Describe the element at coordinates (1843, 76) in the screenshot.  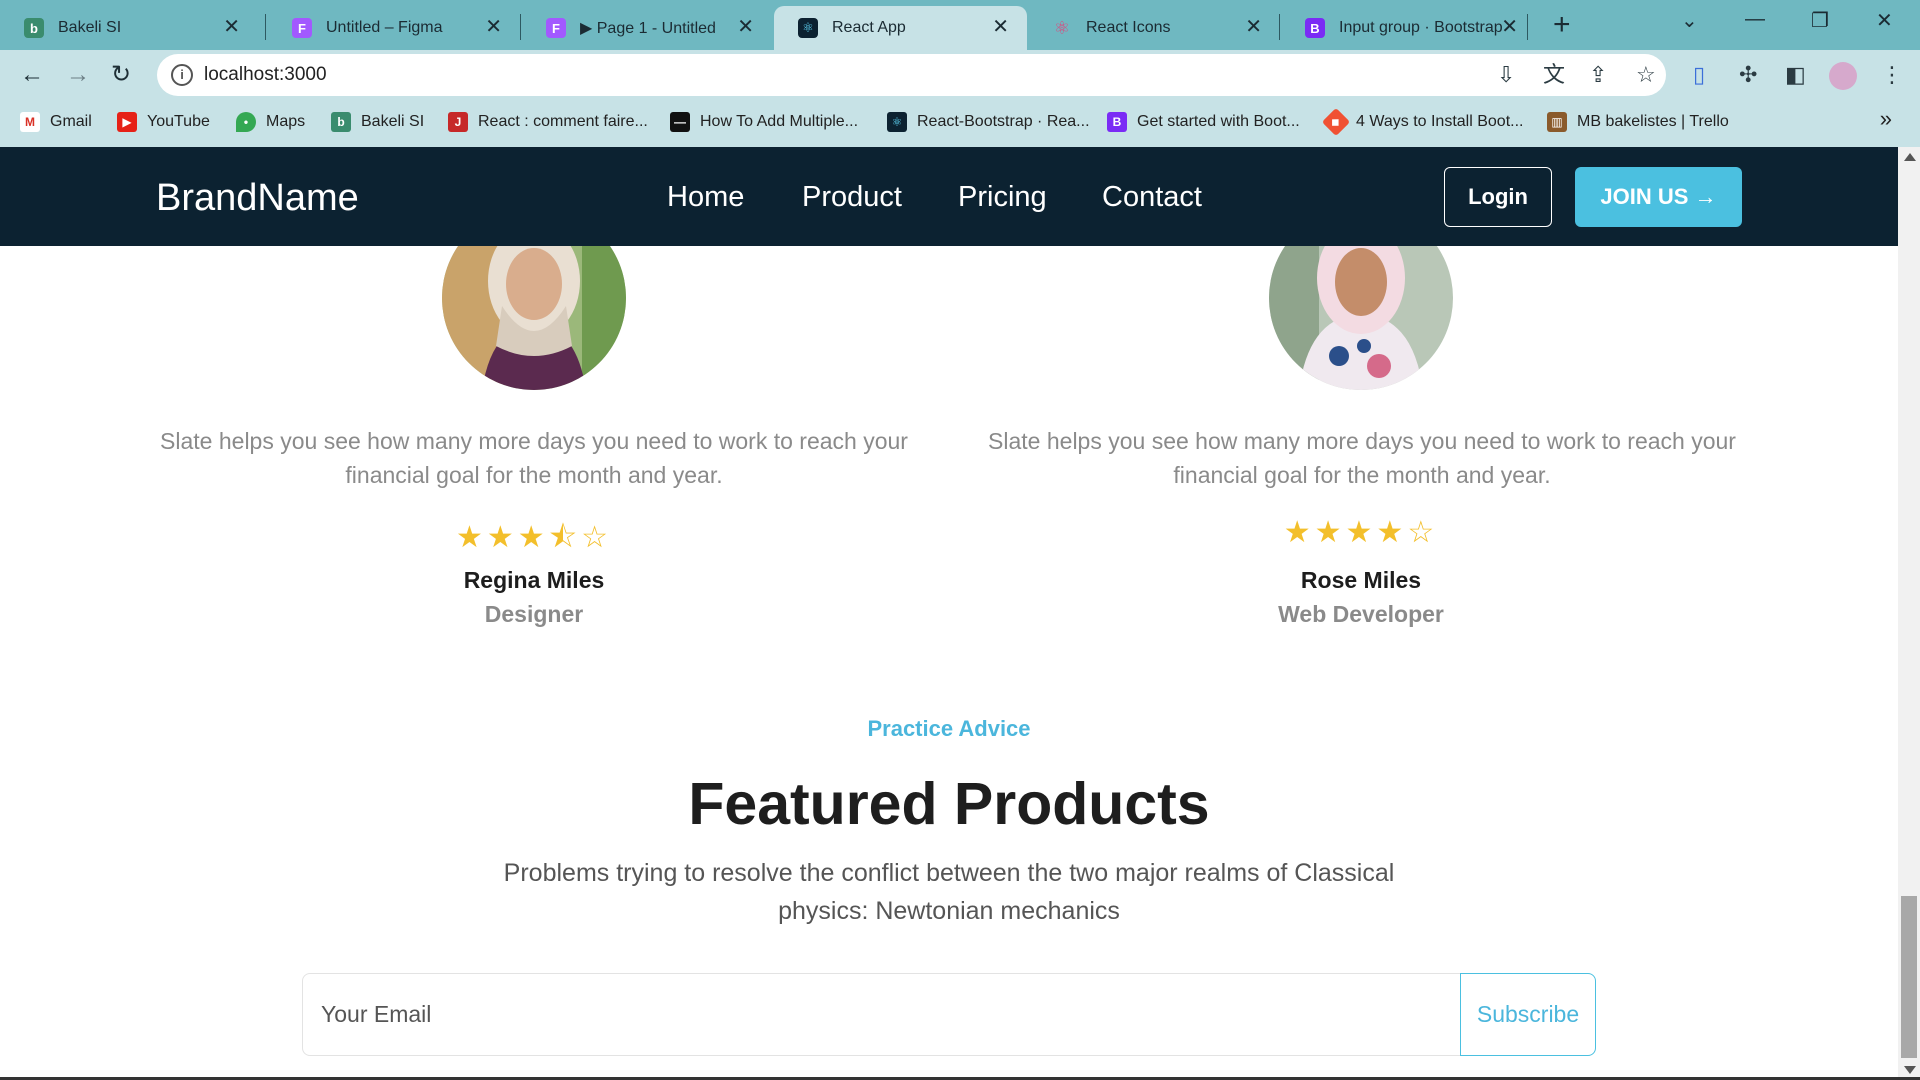
I see `profile-avatar` at that location.